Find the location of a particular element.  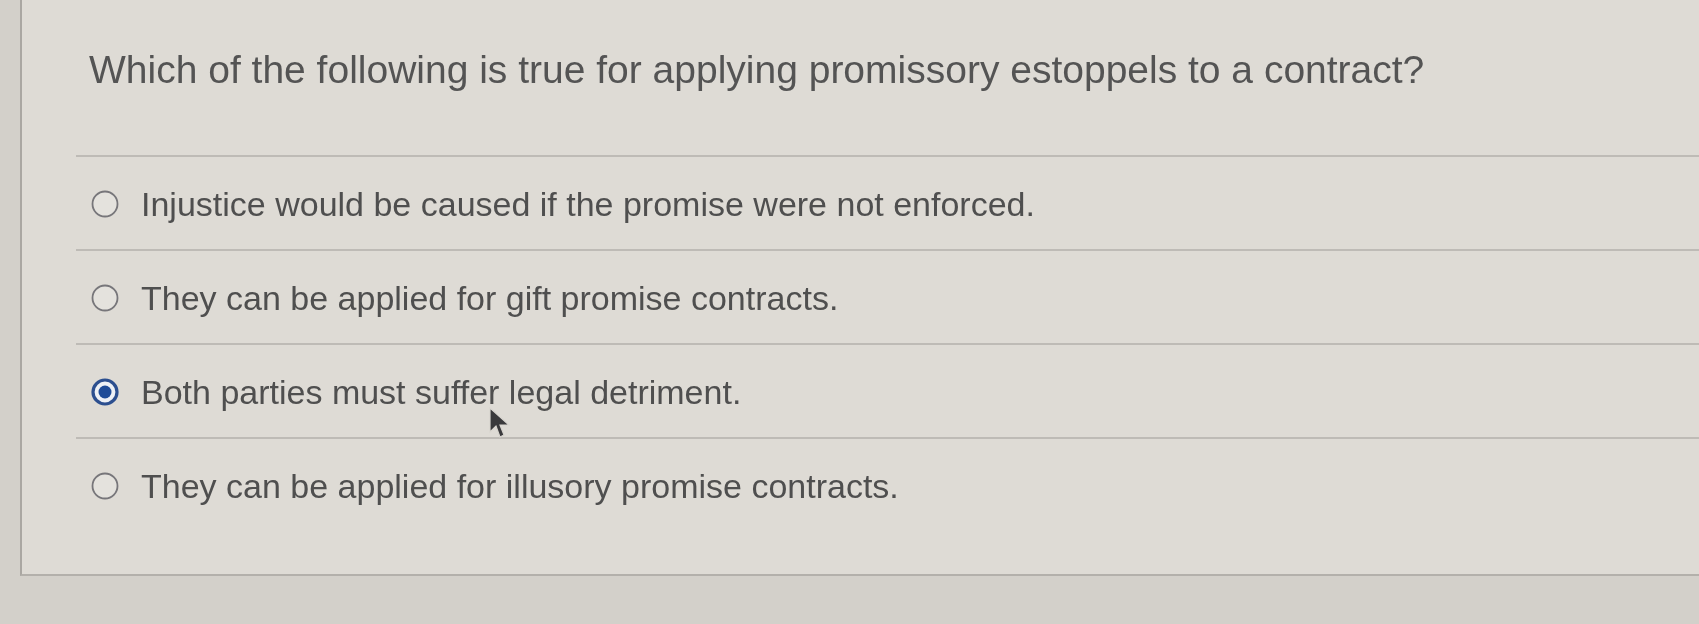

option-label: Injustice would be caused if the promise were not enforced. is located at coordinates (588, 204).